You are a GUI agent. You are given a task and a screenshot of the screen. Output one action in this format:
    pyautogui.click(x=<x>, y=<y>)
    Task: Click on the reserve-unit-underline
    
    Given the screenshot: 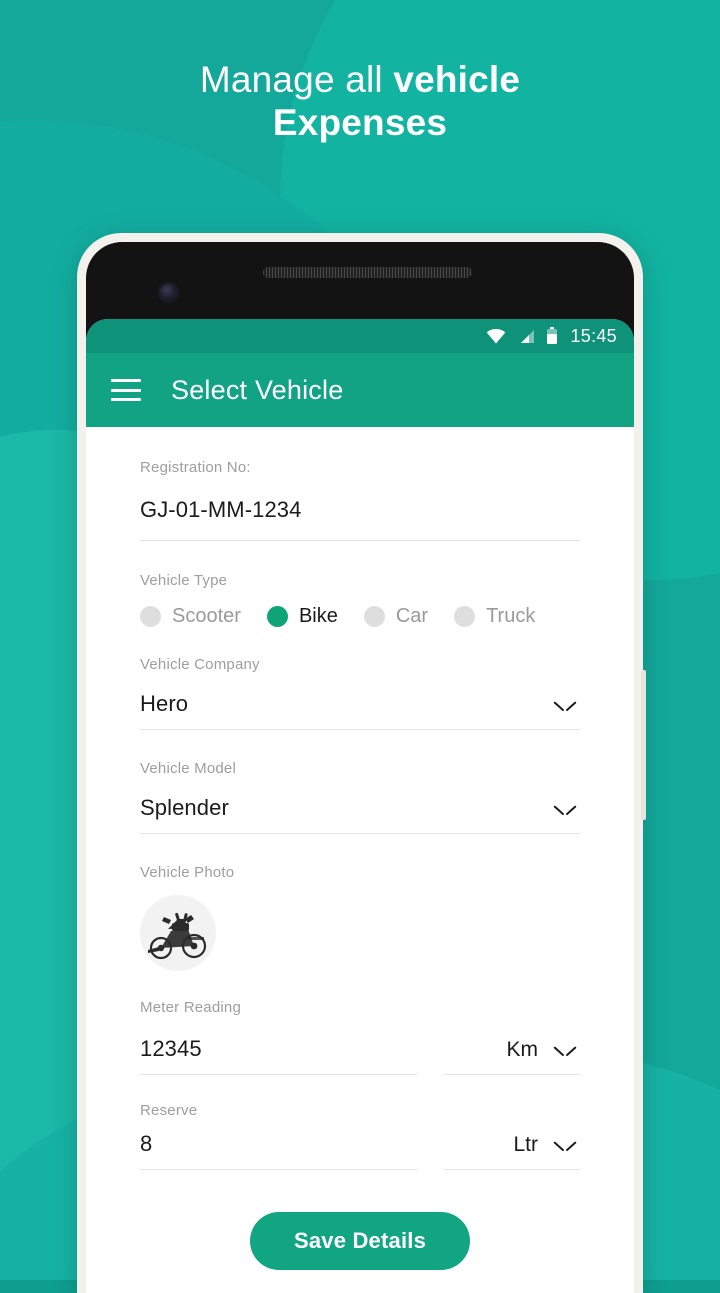 What is the action you would take?
    pyautogui.click(x=511, y=1169)
    